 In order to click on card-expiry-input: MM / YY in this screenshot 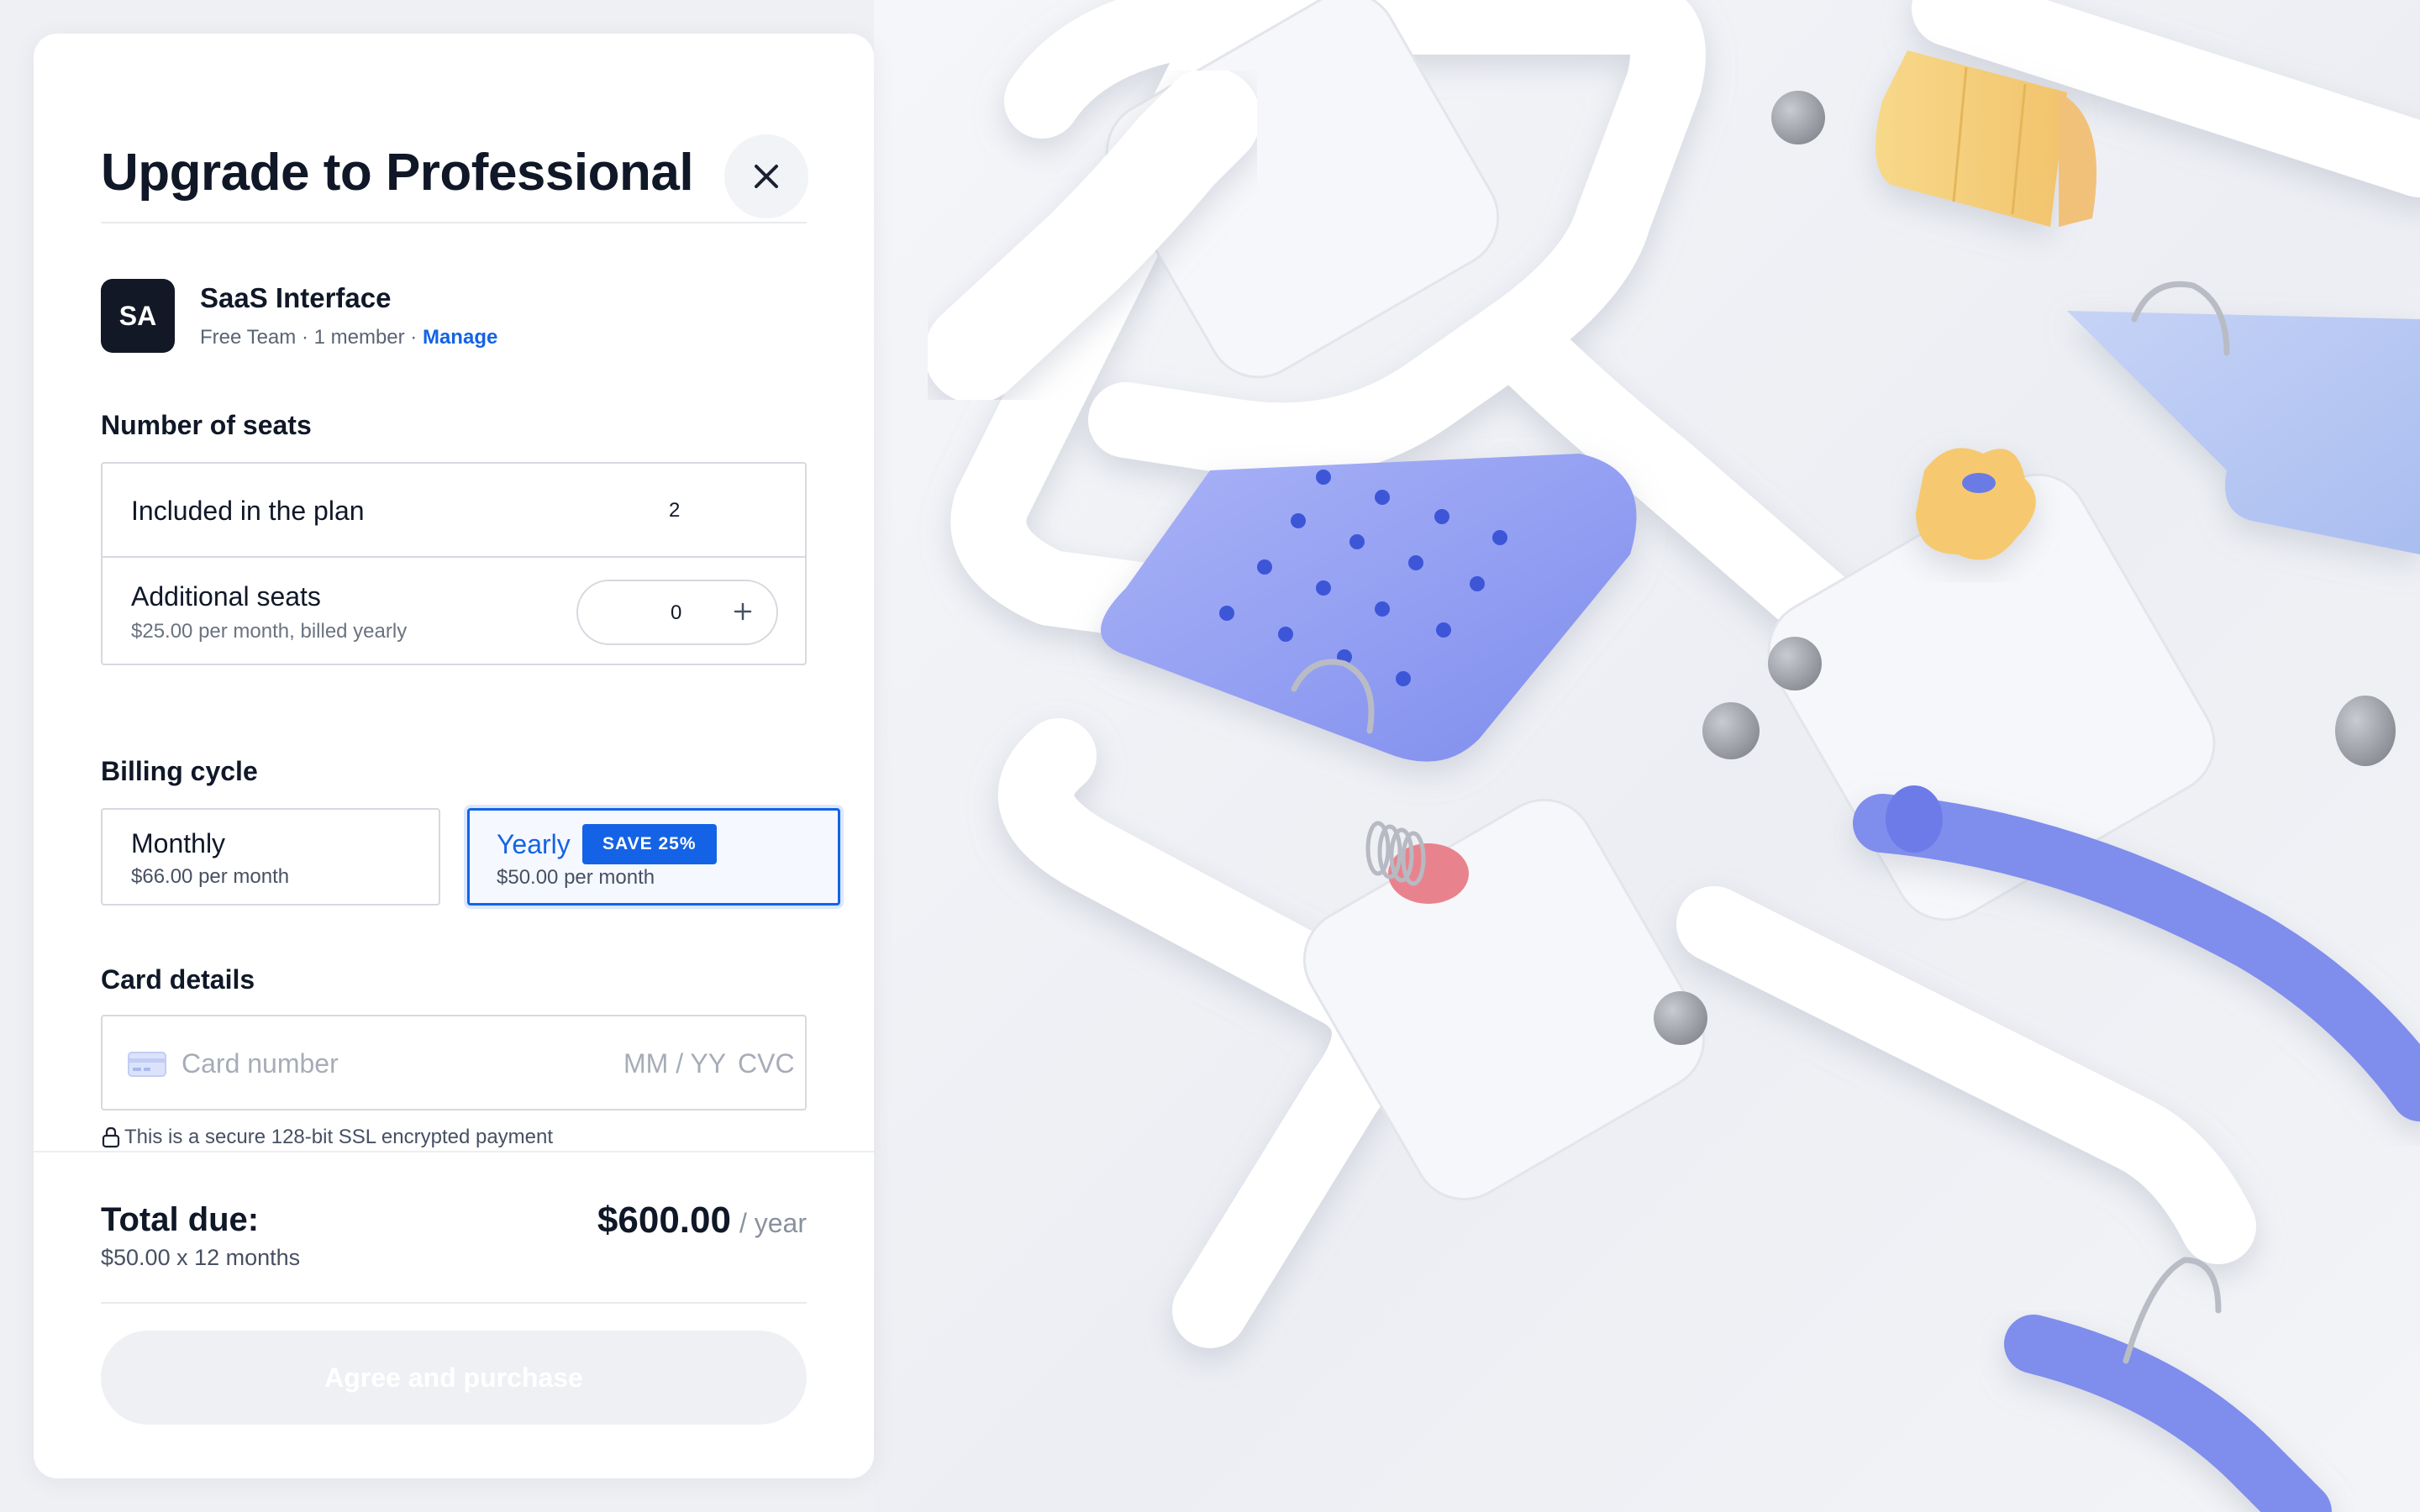, I will do `click(674, 1063)`.